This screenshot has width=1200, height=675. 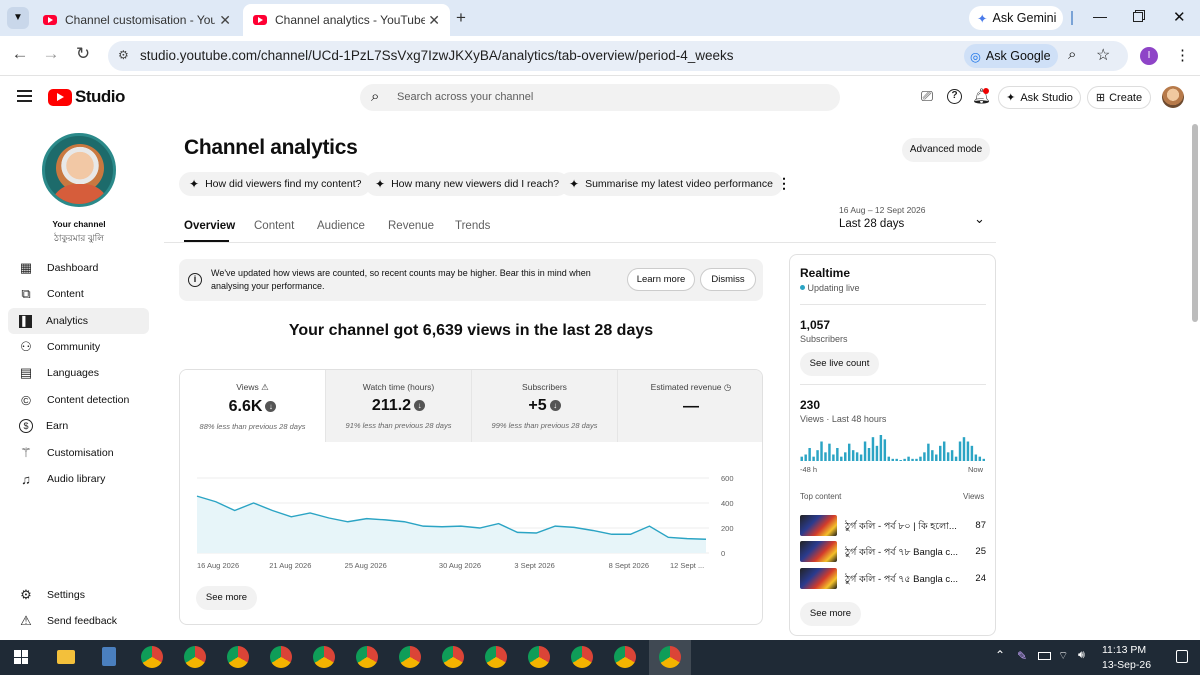 What do you see at coordinates (137, 20) in the screenshot?
I see `tab-channel-customisation: Channel customisation - YouTube Studio ✕` at bounding box center [137, 20].